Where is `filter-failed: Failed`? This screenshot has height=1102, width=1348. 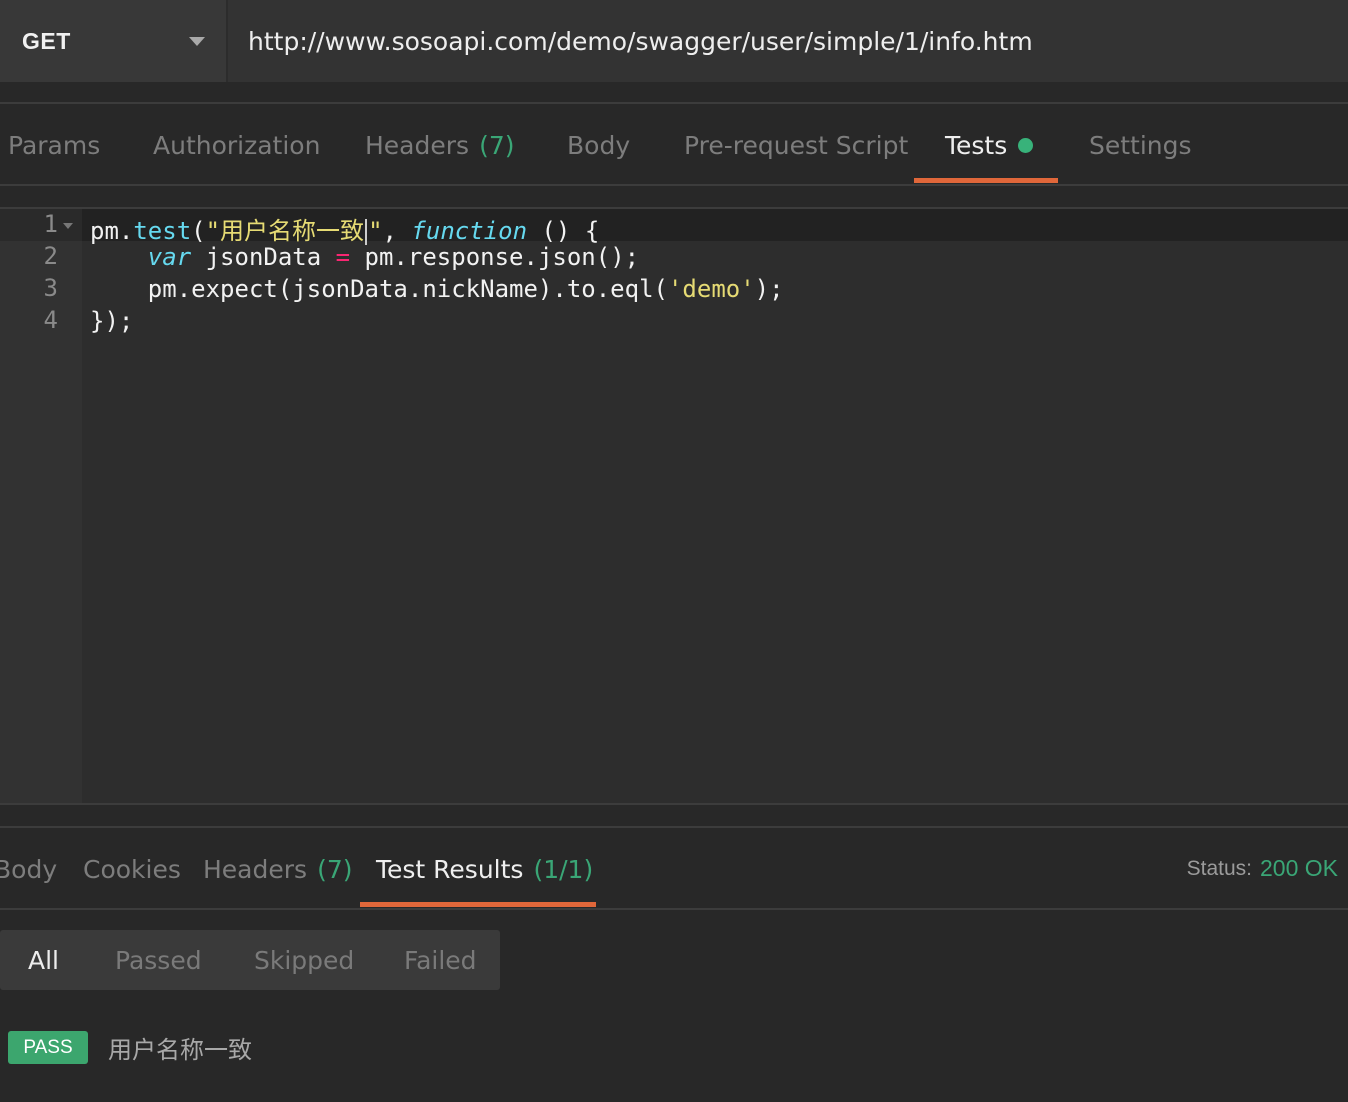
filter-failed: Failed is located at coordinates (452, 960).